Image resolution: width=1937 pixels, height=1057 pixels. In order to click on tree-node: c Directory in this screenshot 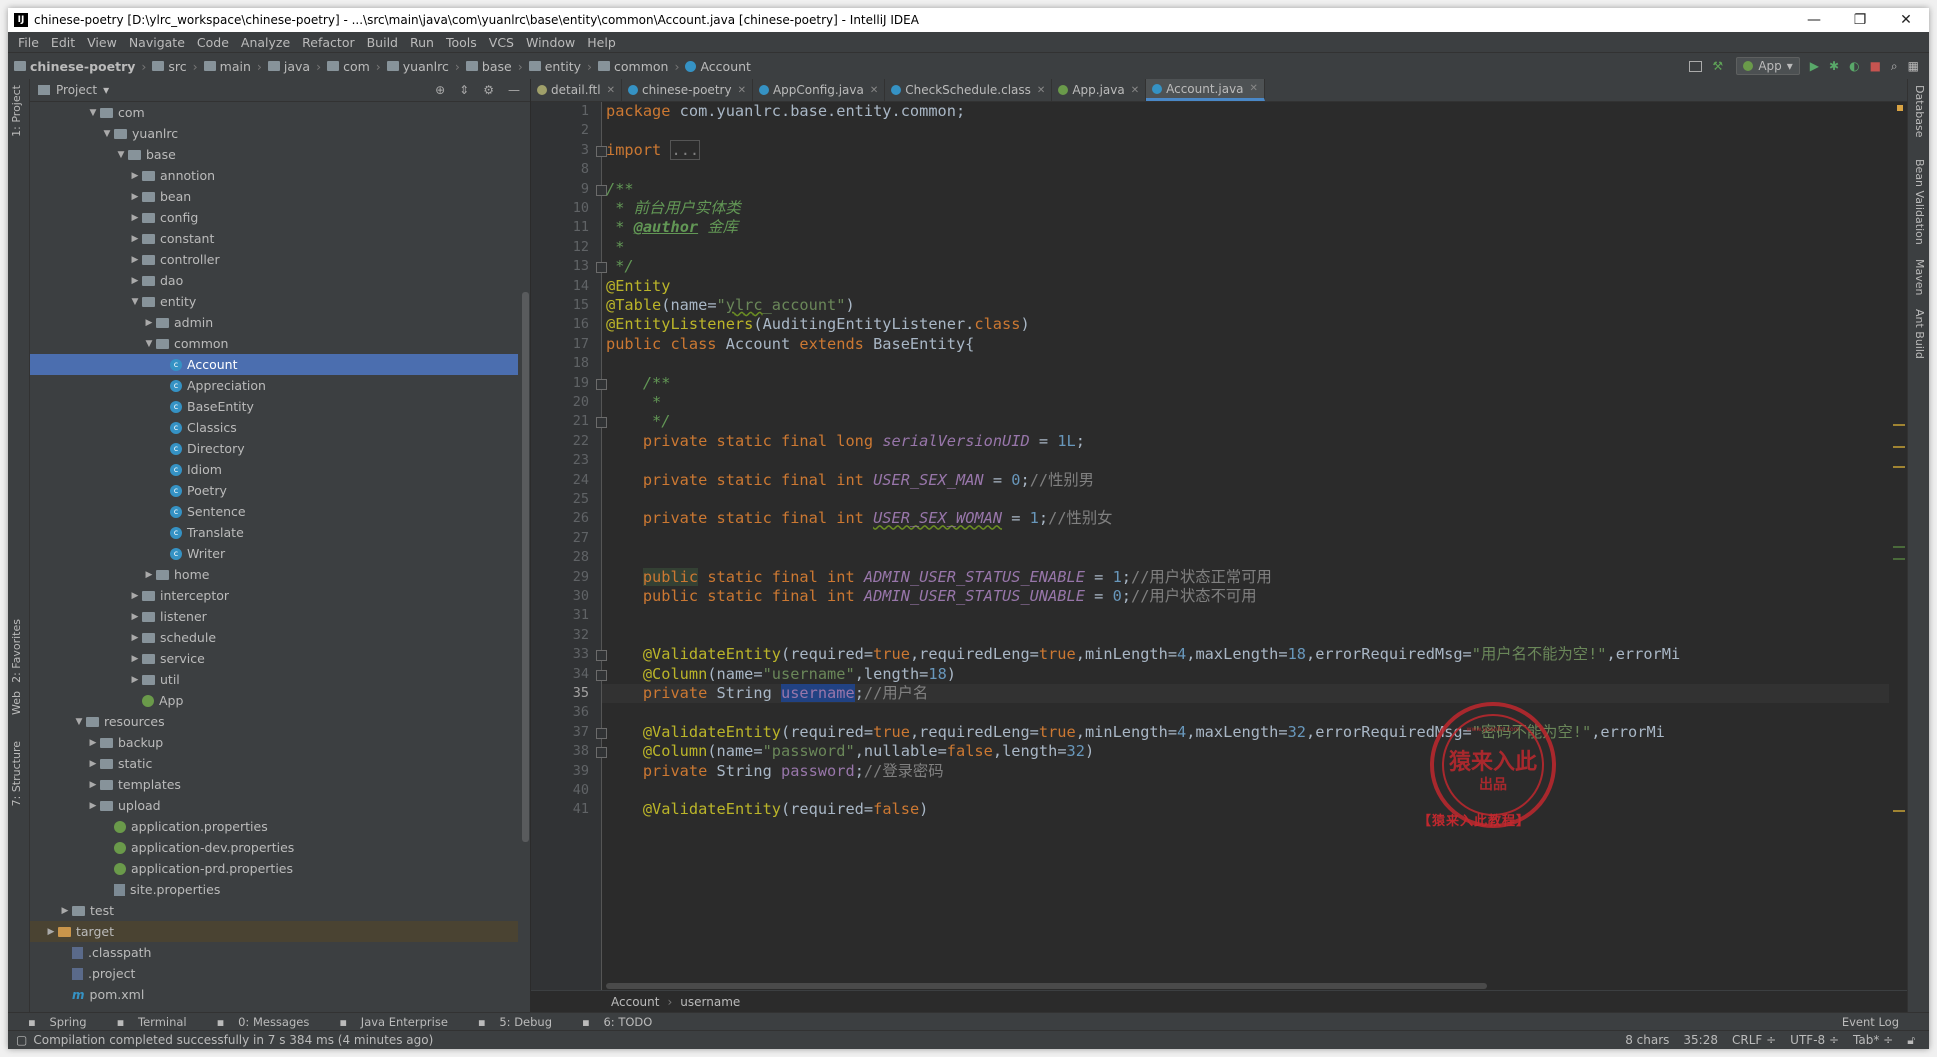, I will do `click(274, 448)`.